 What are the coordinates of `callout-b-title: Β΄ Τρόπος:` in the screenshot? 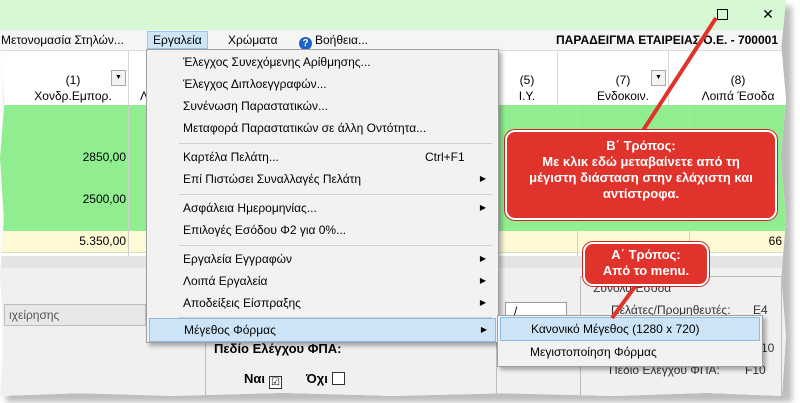 It's located at (641, 145).